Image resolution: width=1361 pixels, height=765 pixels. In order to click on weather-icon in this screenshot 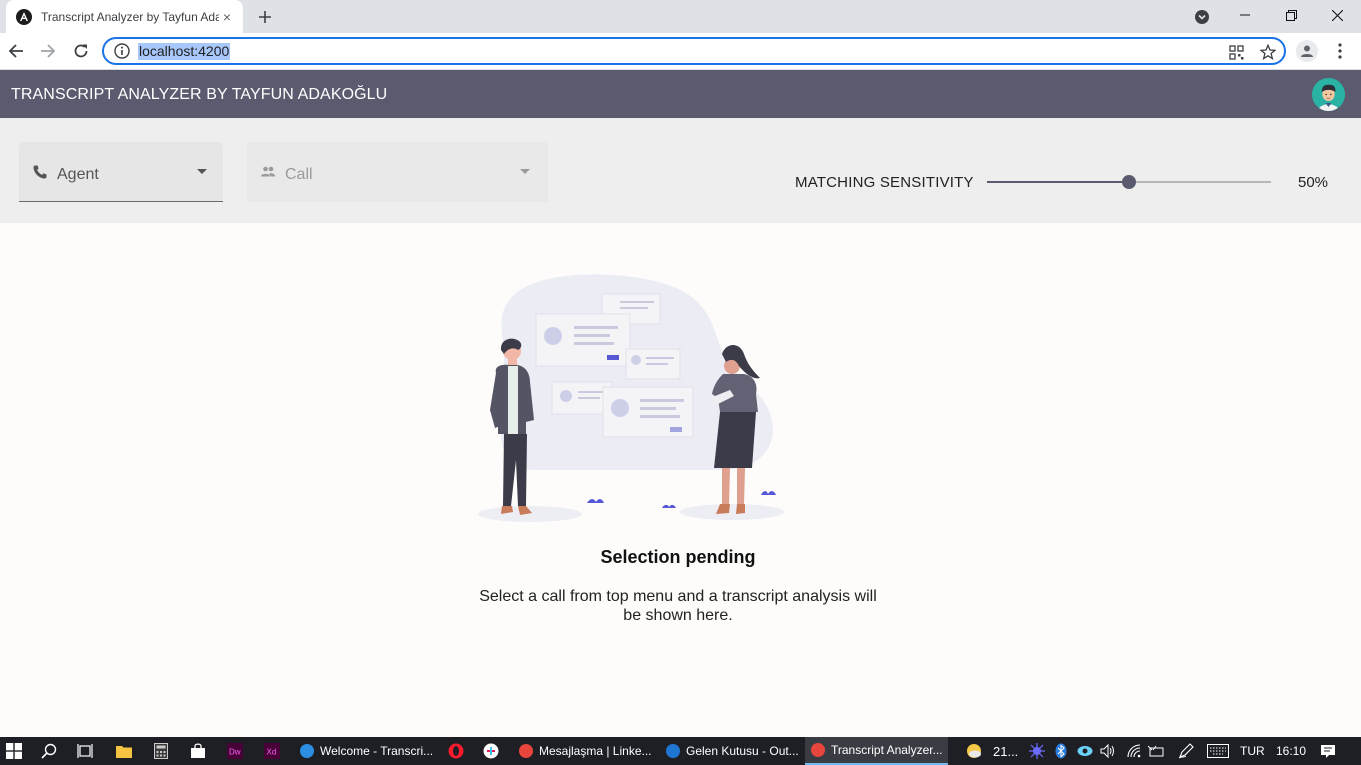, I will do `click(974, 751)`.